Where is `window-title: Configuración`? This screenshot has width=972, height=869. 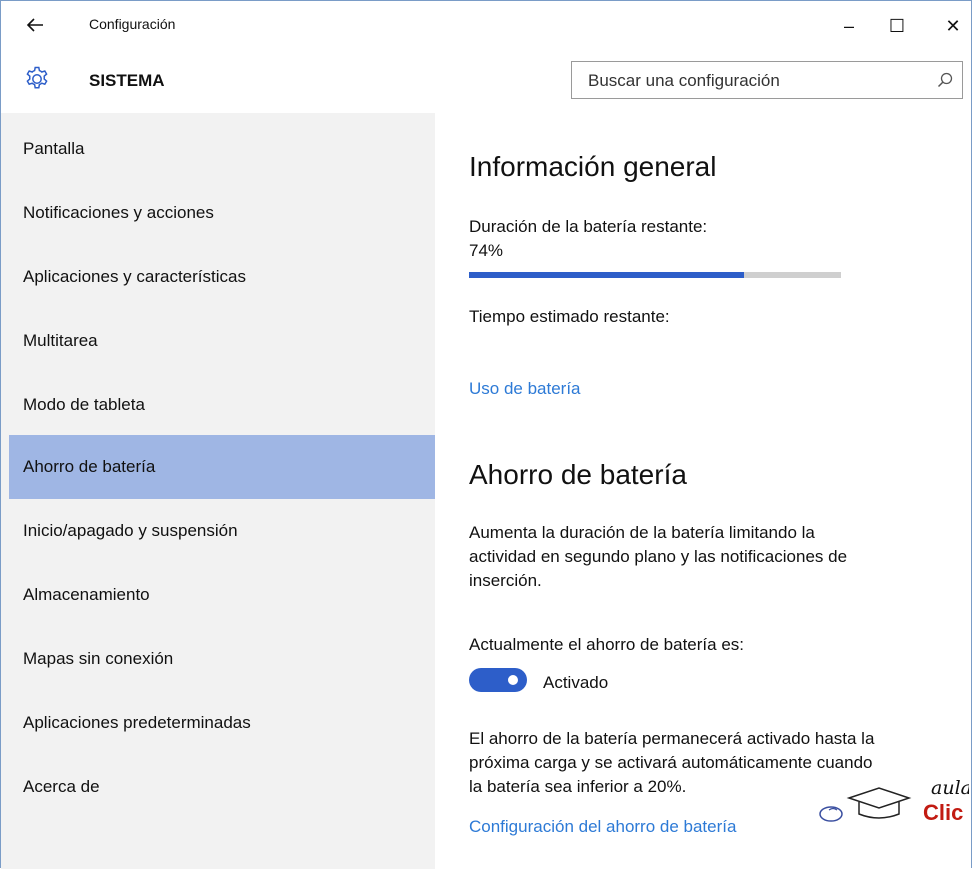
window-title: Configuración is located at coordinates (132, 24).